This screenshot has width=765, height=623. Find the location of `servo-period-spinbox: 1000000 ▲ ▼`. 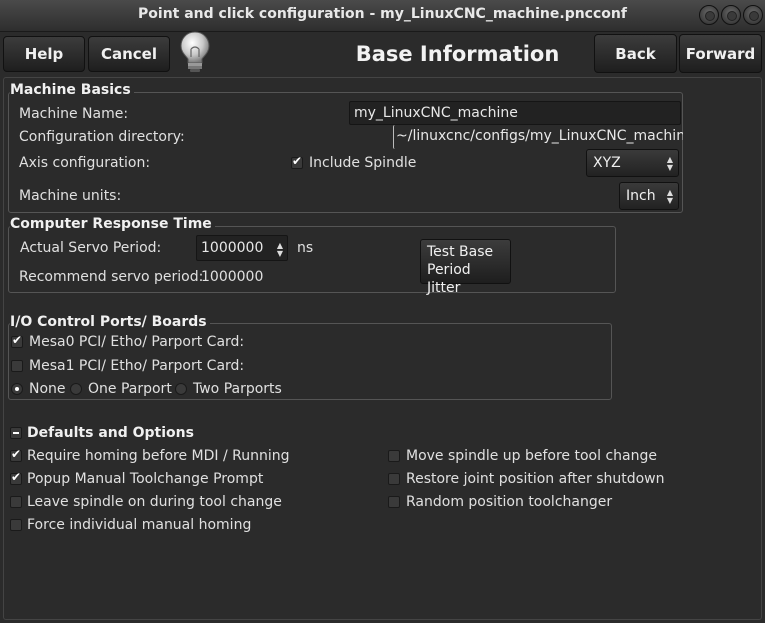

servo-period-spinbox: 1000000 ▲ ▼ is located at coordinates (242, 248).